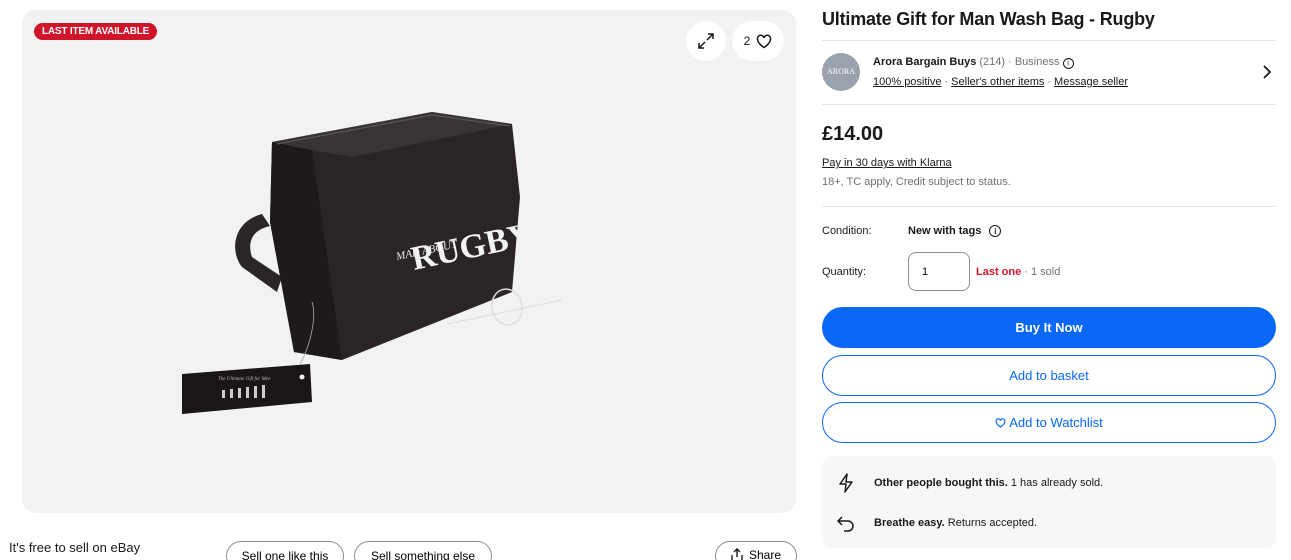 This screenshot has height=560, width=1291. Describe the element at coordinates (887, 163) in the screenshot. I see `klarna-link: Pay in 30 days with Klarna` at that location.